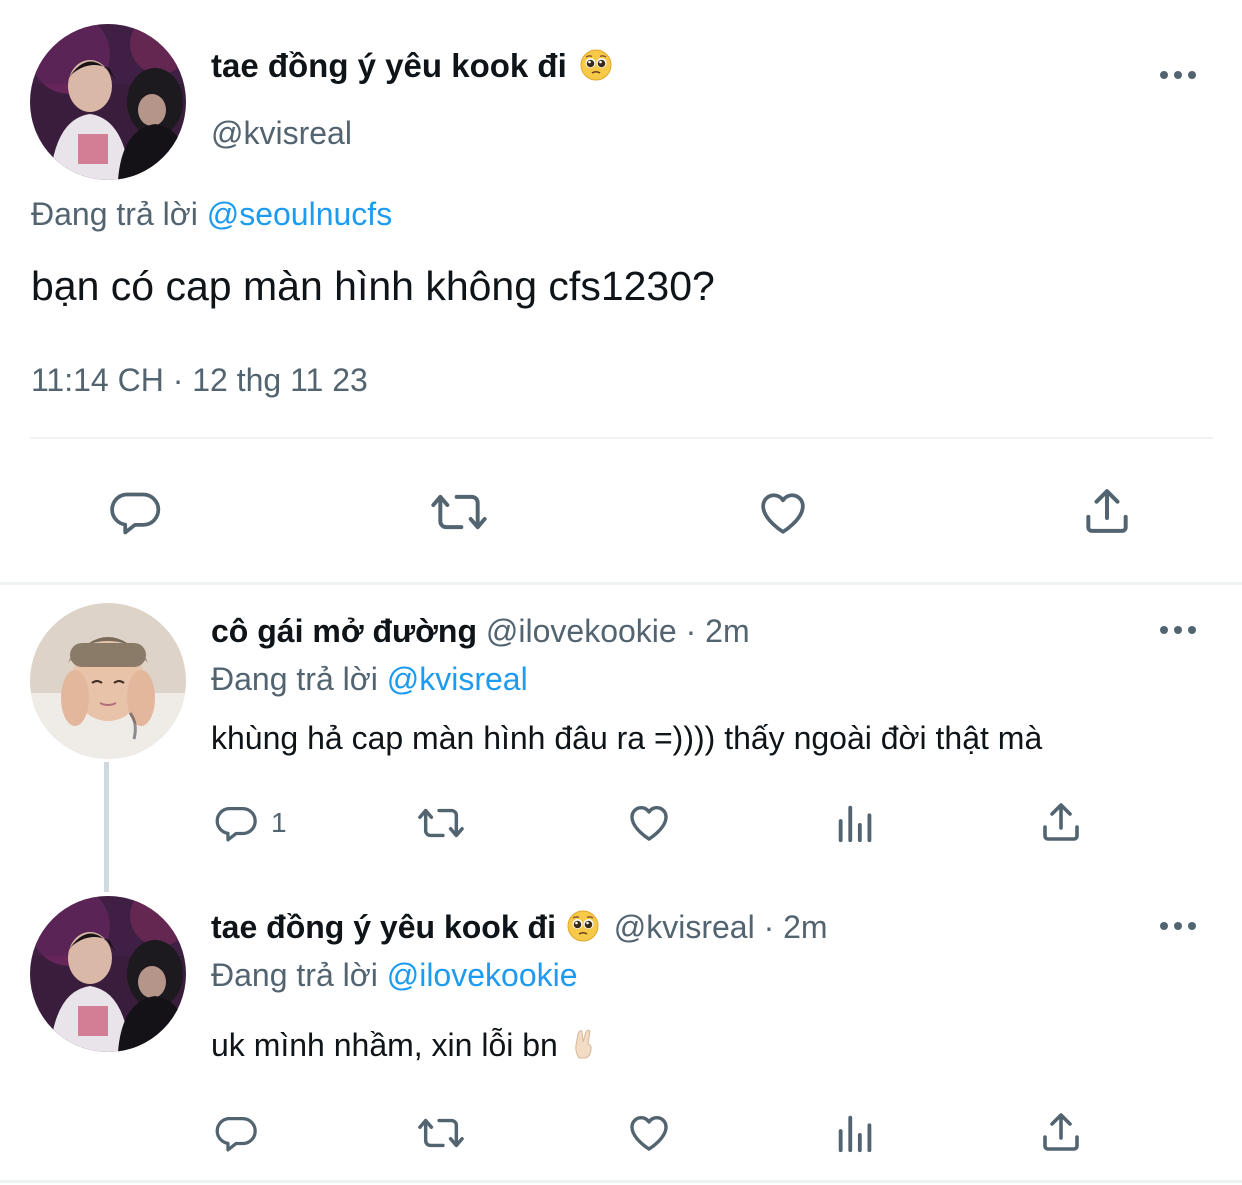  I want to click on author-display-name: tae đồng ý yêu kook đi, so click(411, 68).